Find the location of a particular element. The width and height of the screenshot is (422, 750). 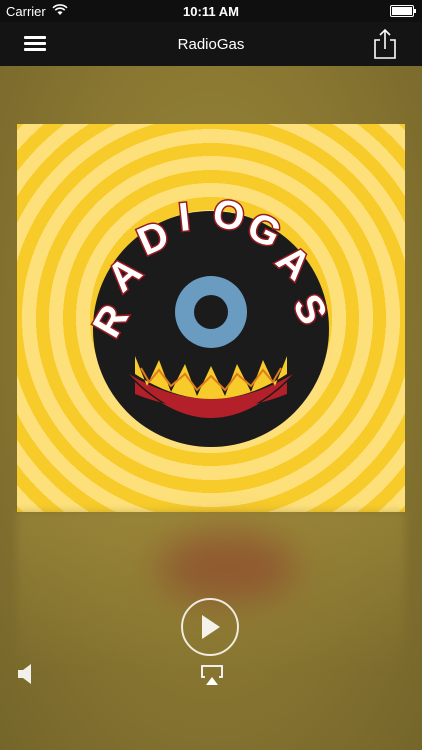

status-time: 10:11 AM is located at coordinates (211, 11).